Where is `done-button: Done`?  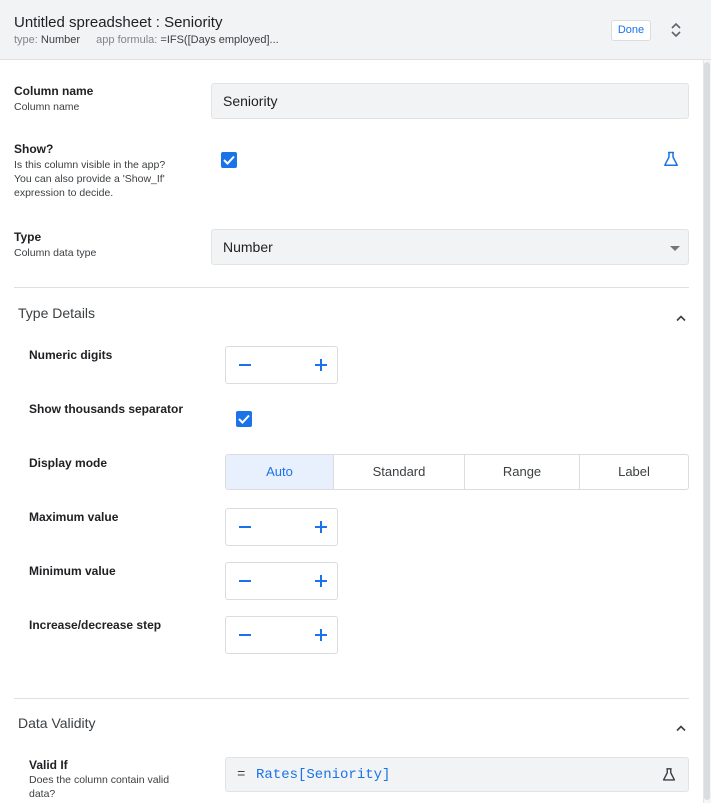 done-button: Done is located at coordinates (631, 30).